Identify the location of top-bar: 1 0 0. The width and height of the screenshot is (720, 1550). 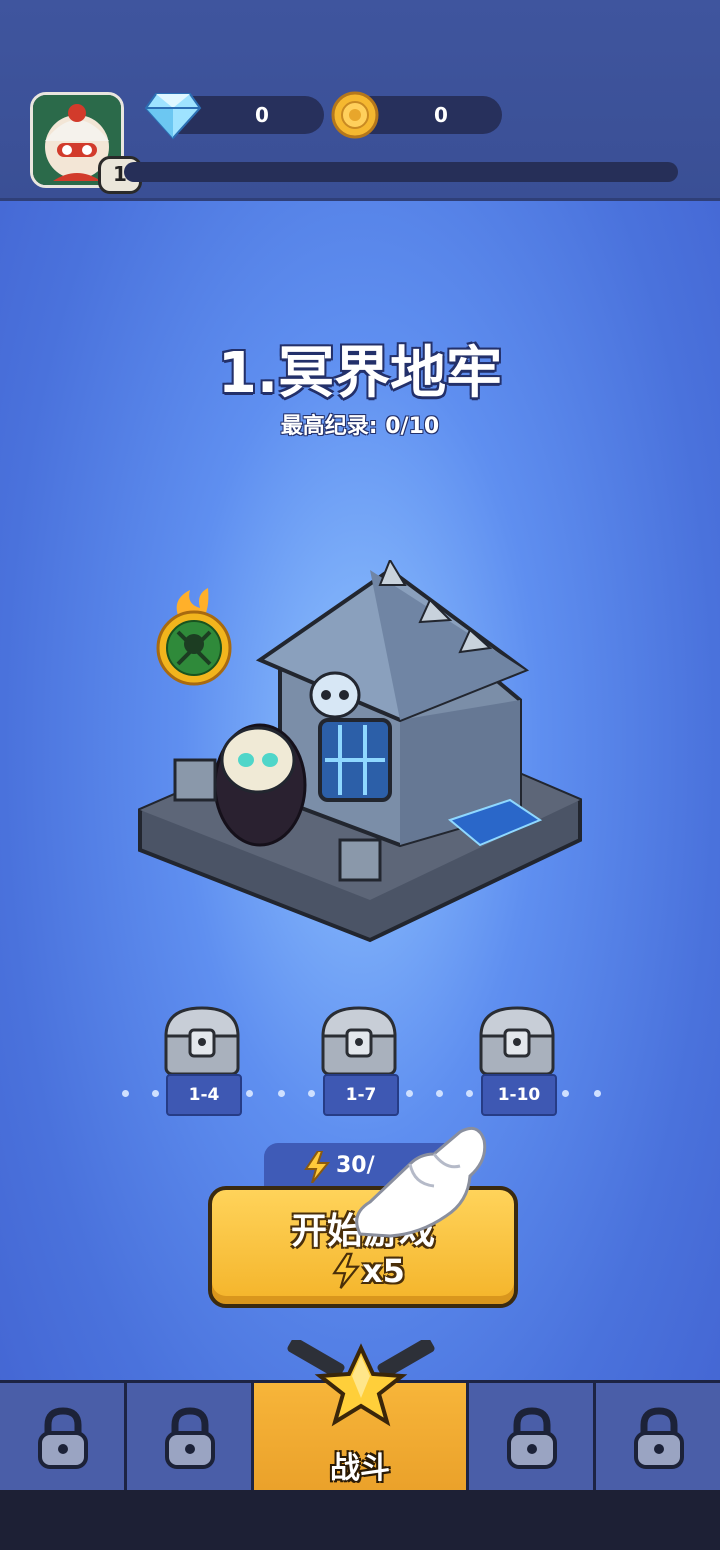
(360, 100).